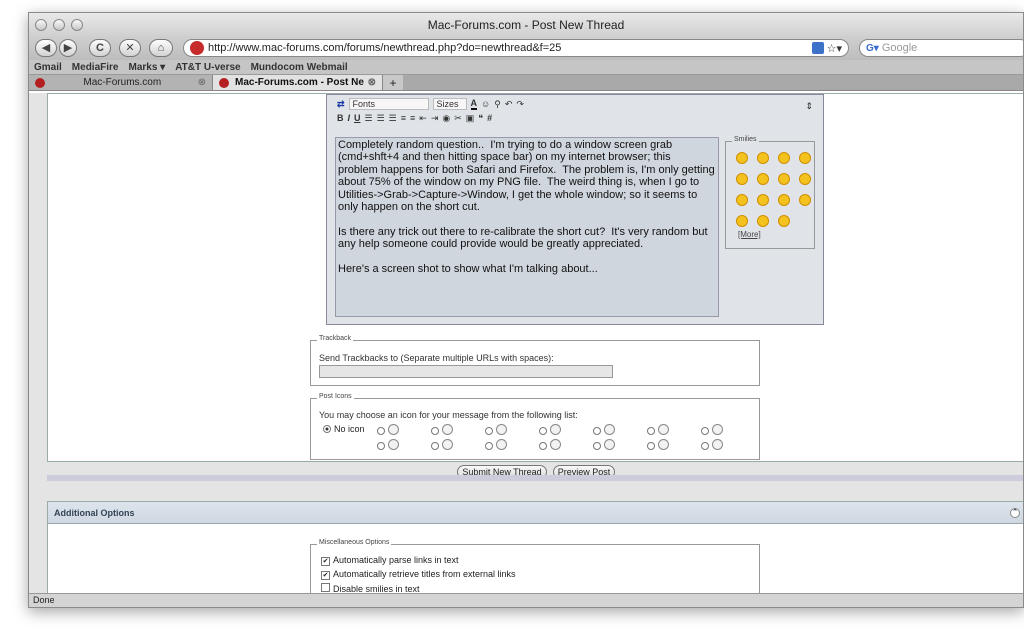 The image size is (1024, 640). I want to click on close-window-button, so click(41, 25).